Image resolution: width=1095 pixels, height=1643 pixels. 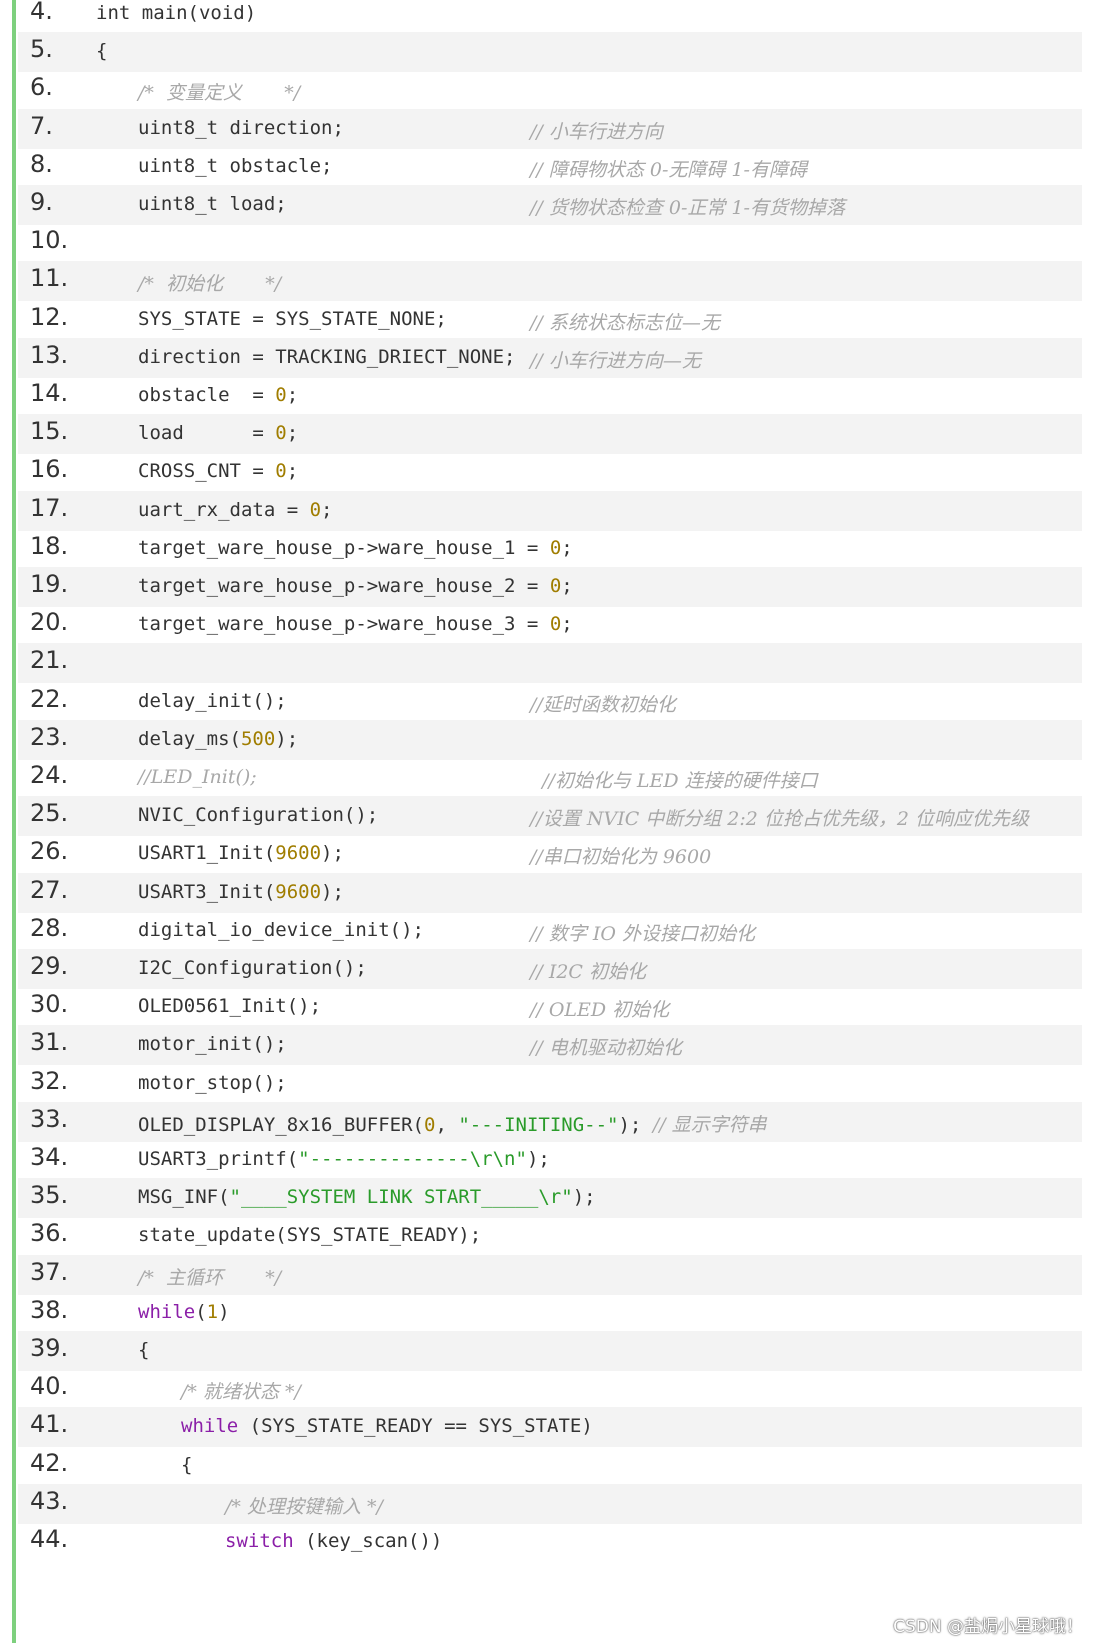 I want to click on code-text: motor_stop();, so click(x=212, y=1083).